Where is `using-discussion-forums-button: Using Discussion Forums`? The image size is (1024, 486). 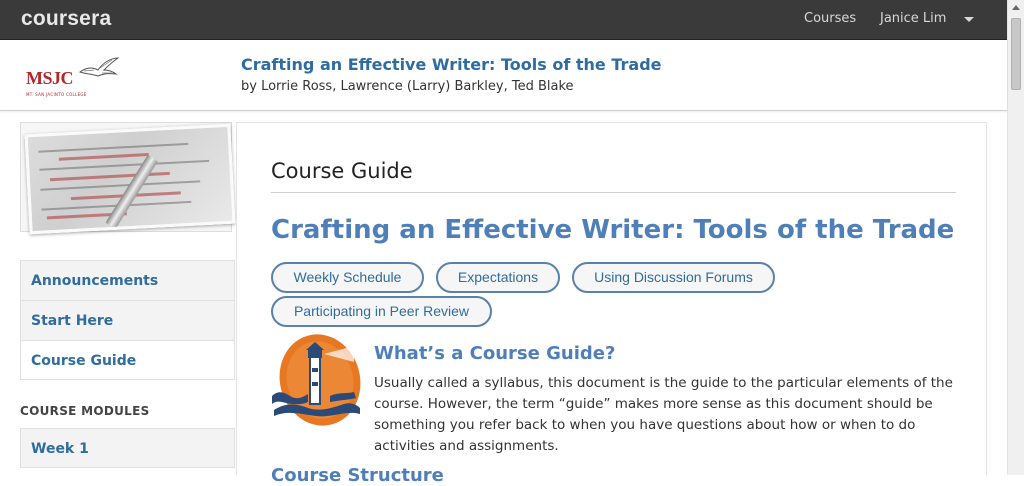
using-discussion-forums-button: Using Discussion Forums is located at coordinates (673, 277).